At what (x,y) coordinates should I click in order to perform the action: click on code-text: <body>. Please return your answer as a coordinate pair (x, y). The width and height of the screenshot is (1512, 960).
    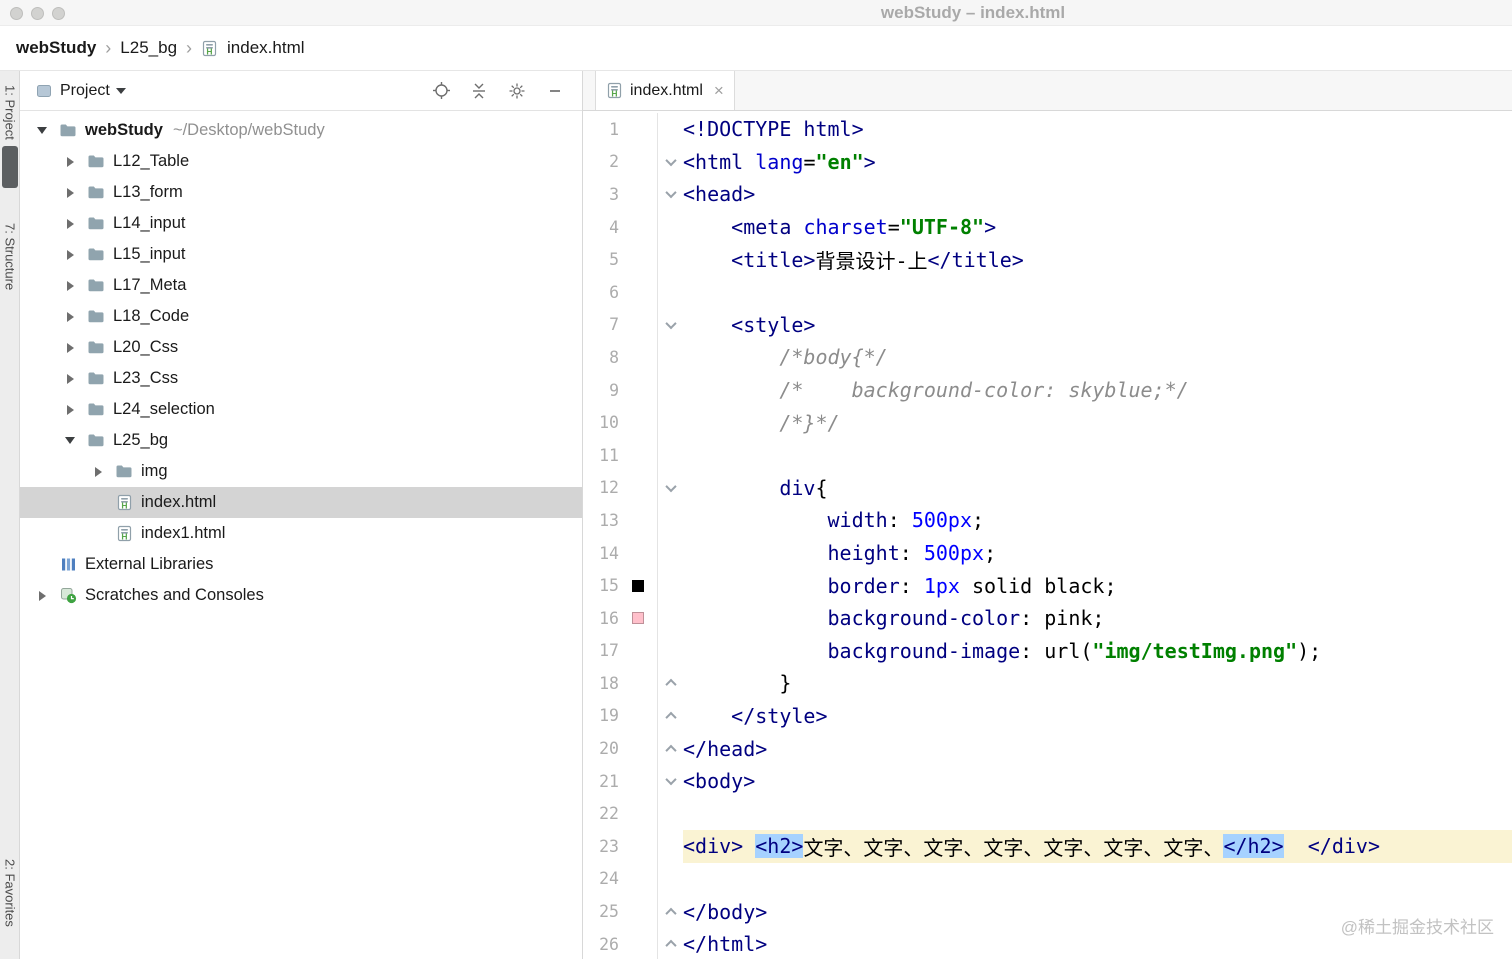
    Looking at the image, I should click on (719, 781).